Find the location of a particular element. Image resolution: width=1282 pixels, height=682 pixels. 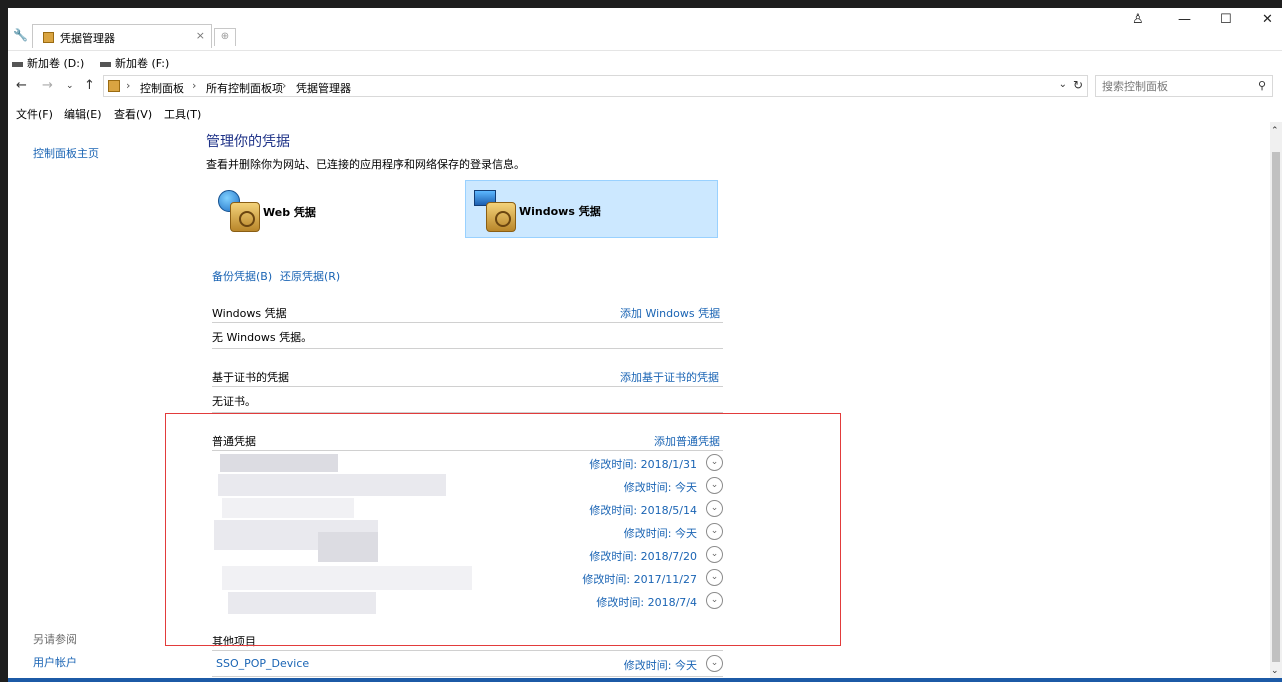

maximize-button: ☐ is located at coordinates (1226, 19).